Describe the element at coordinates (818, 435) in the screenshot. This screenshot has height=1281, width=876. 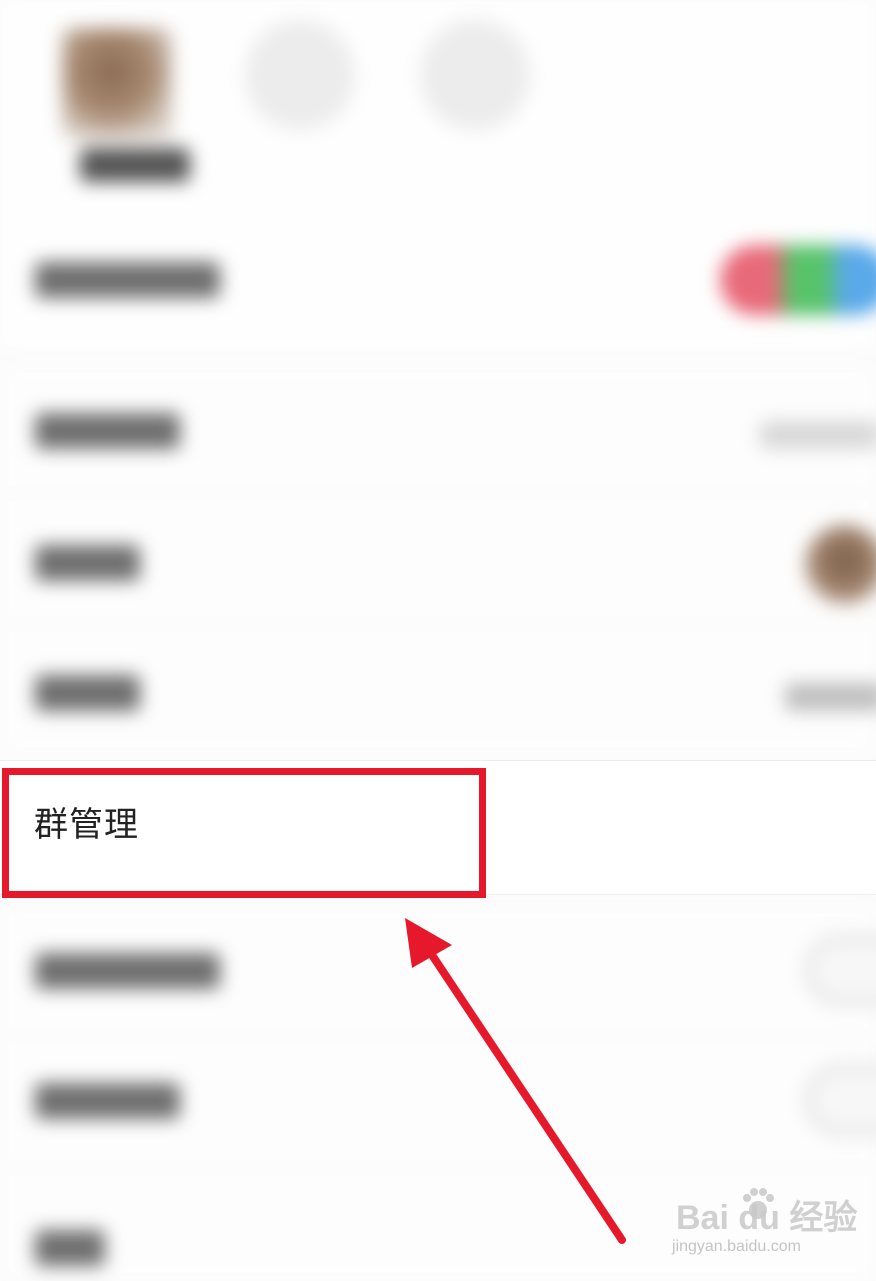
I see `group-name-value-blurred` at that location.